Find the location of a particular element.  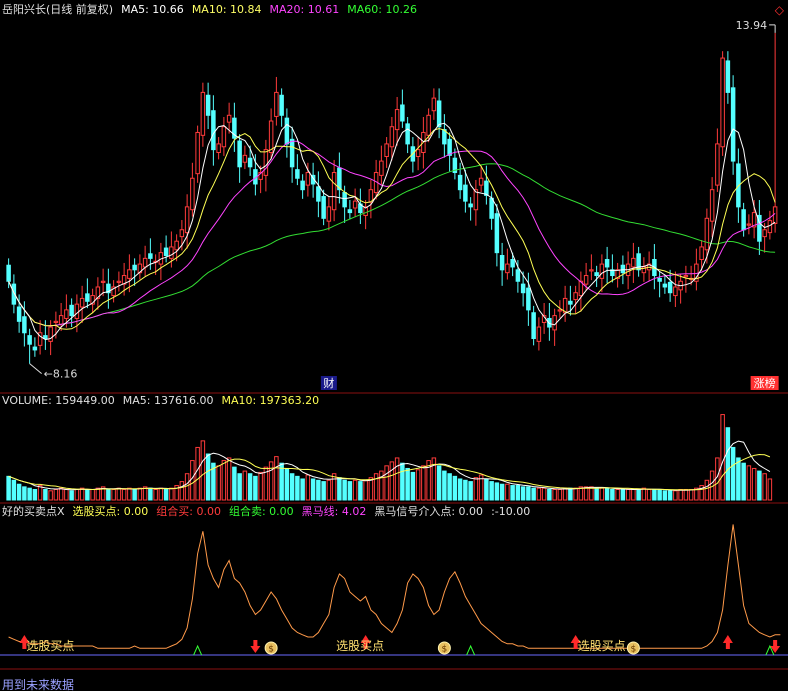

low-label: ←8.16 is located at coordinates (61, 374).